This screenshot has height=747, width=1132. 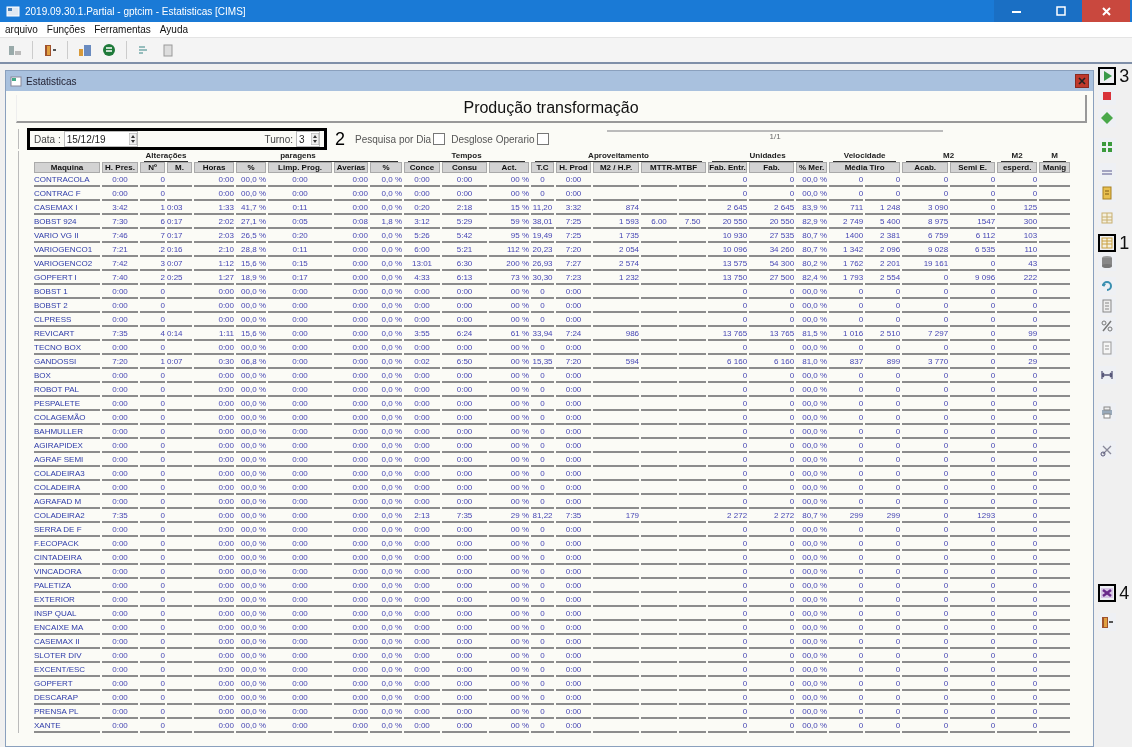 What do you see at coordinates (1055, 167) in the screenshot?
I see `column-header: Manig` at bounding box center [1055, 167].